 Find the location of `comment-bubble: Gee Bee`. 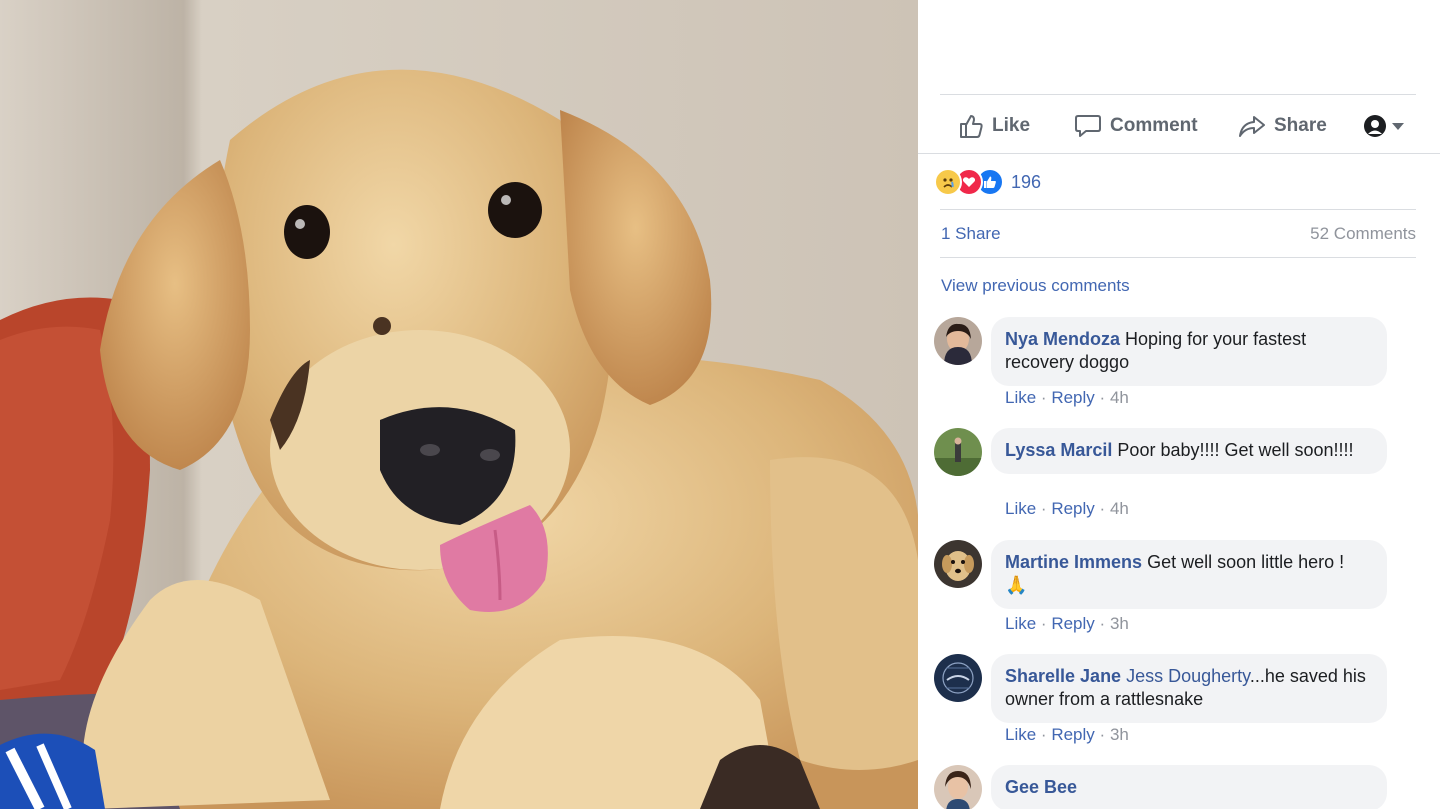

comment-bubble: Gee Bee is located at coordinates (1189, 787).